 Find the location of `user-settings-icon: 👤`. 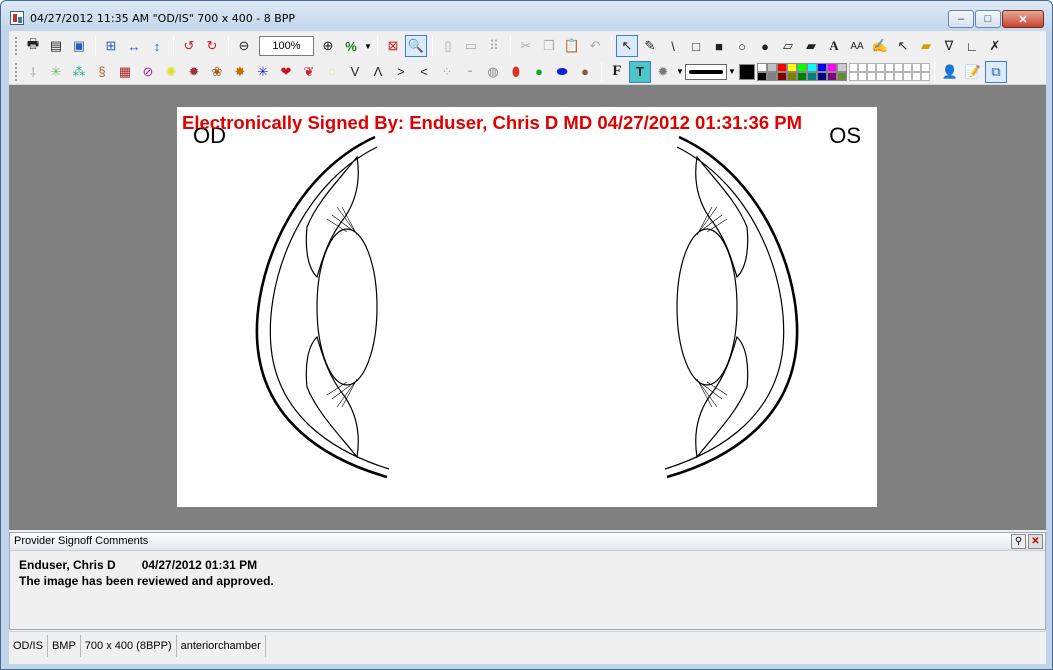

user-settings-icon: 👤 is located at coordinates (950, 72).